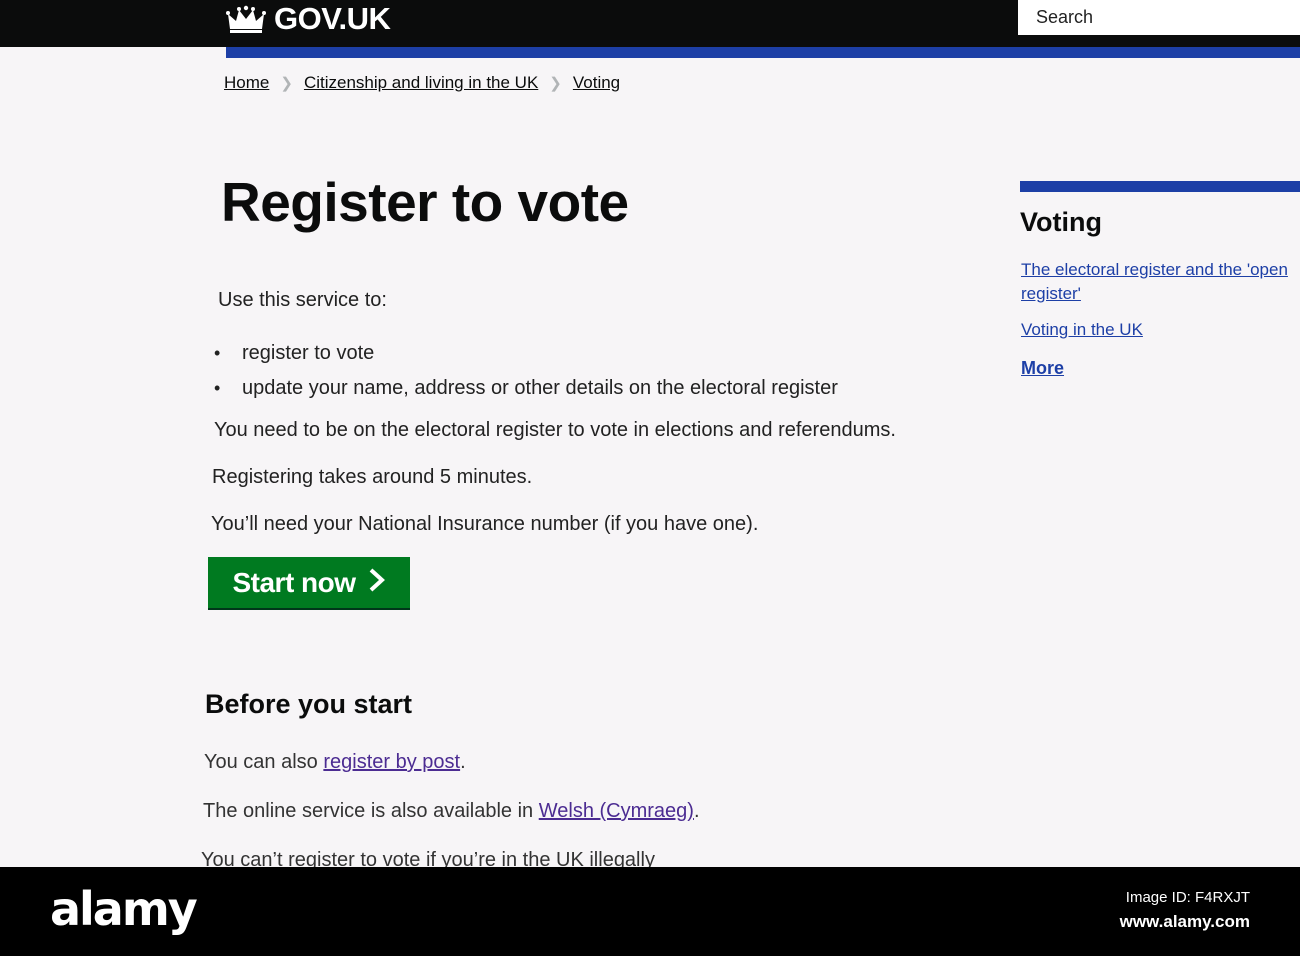 The image size is (1300, 956). What do you see at coordinates (1061, 222) in the screenshot?
I see `sidebar-title: Voting` at bounding box center [1061, 222].